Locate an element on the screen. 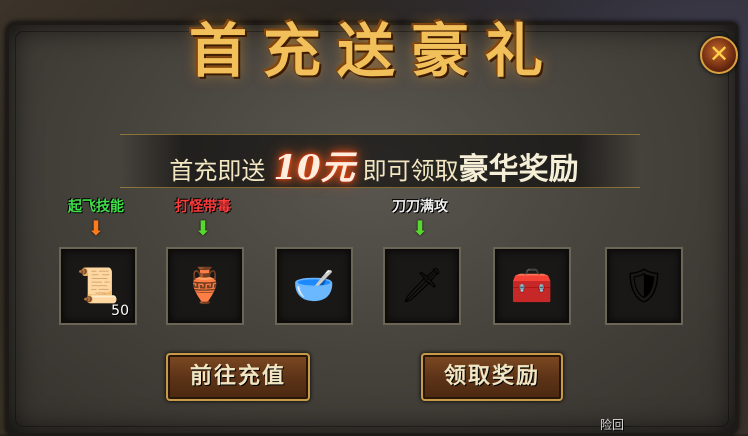 The width and height of the screenshot is (748, 436). reward-slot-1: 📜 50 is located at coordinates (98, 286).